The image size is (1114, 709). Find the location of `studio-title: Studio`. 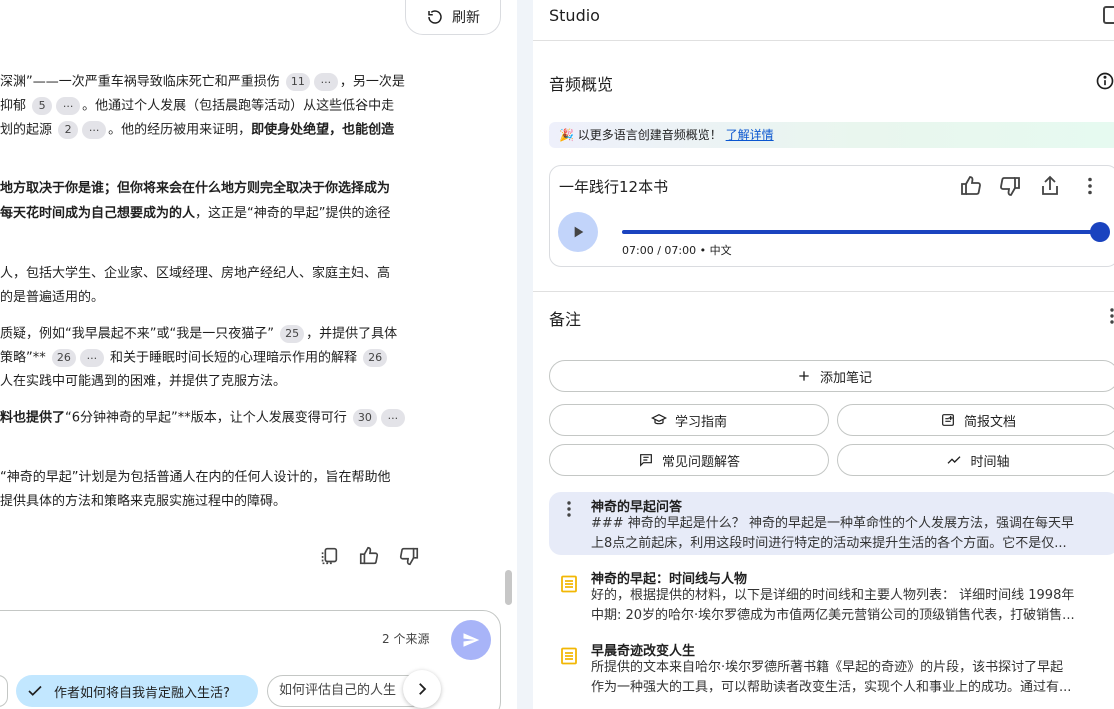

studio-title: Studio is located at coordinates (574, 15).